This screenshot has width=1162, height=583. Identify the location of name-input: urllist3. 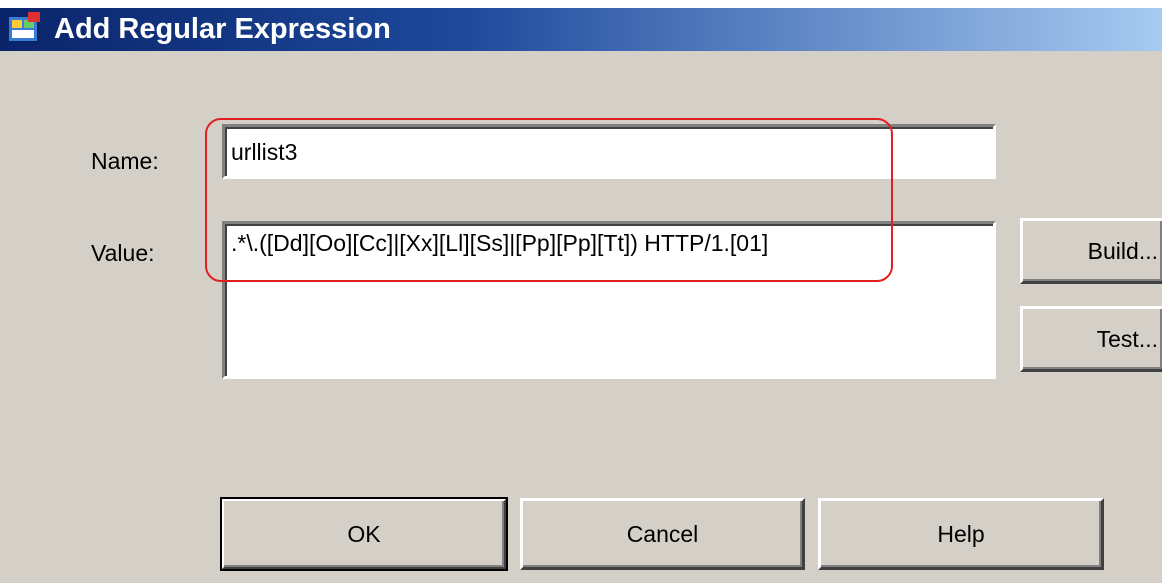
(609, 151).